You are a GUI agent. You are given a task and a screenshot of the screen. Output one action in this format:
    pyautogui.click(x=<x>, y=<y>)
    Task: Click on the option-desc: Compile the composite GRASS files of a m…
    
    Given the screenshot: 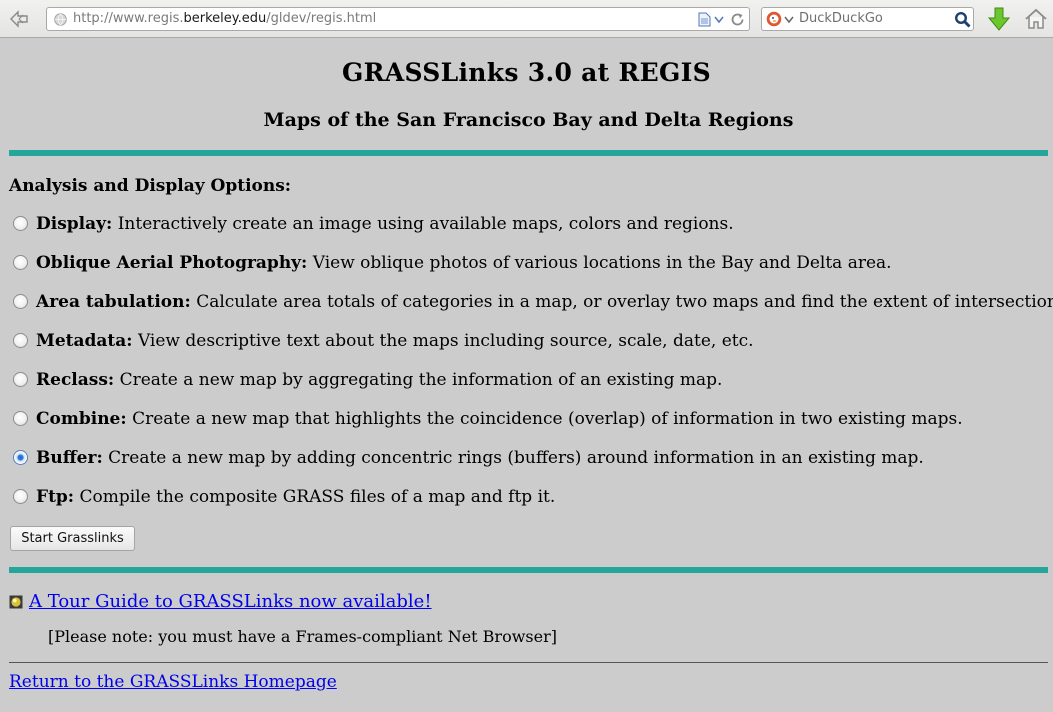 What is the action you would take?
    pyautogui.click(x=317, y=497)
    